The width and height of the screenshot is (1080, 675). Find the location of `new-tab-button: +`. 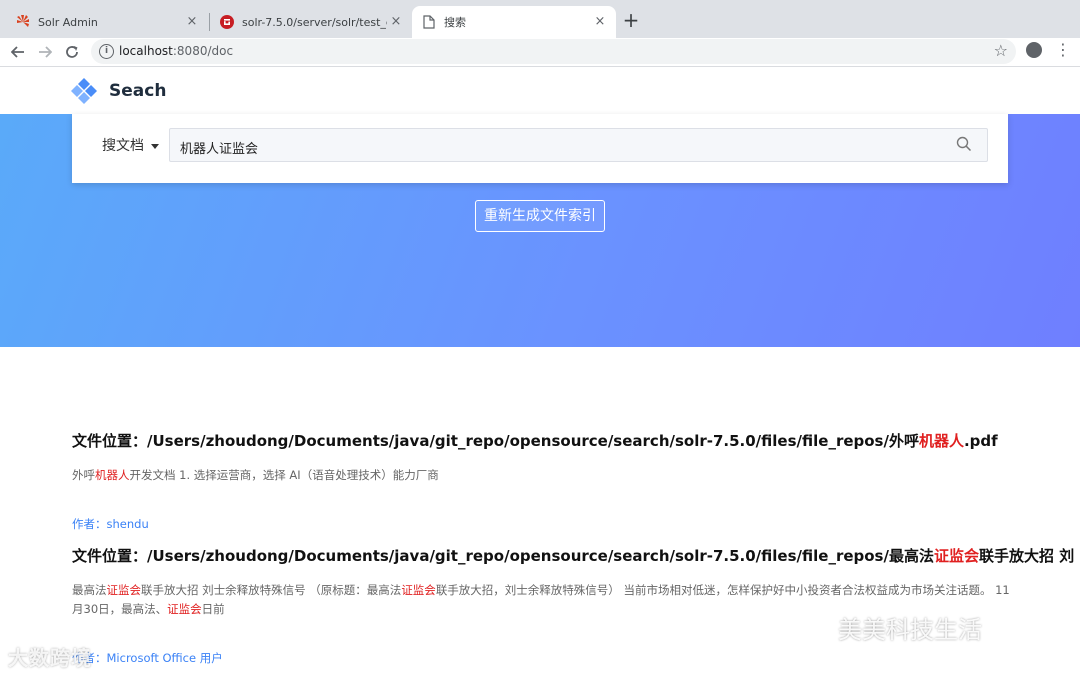

new-tab-button: + is located at coordinates (631, 20).